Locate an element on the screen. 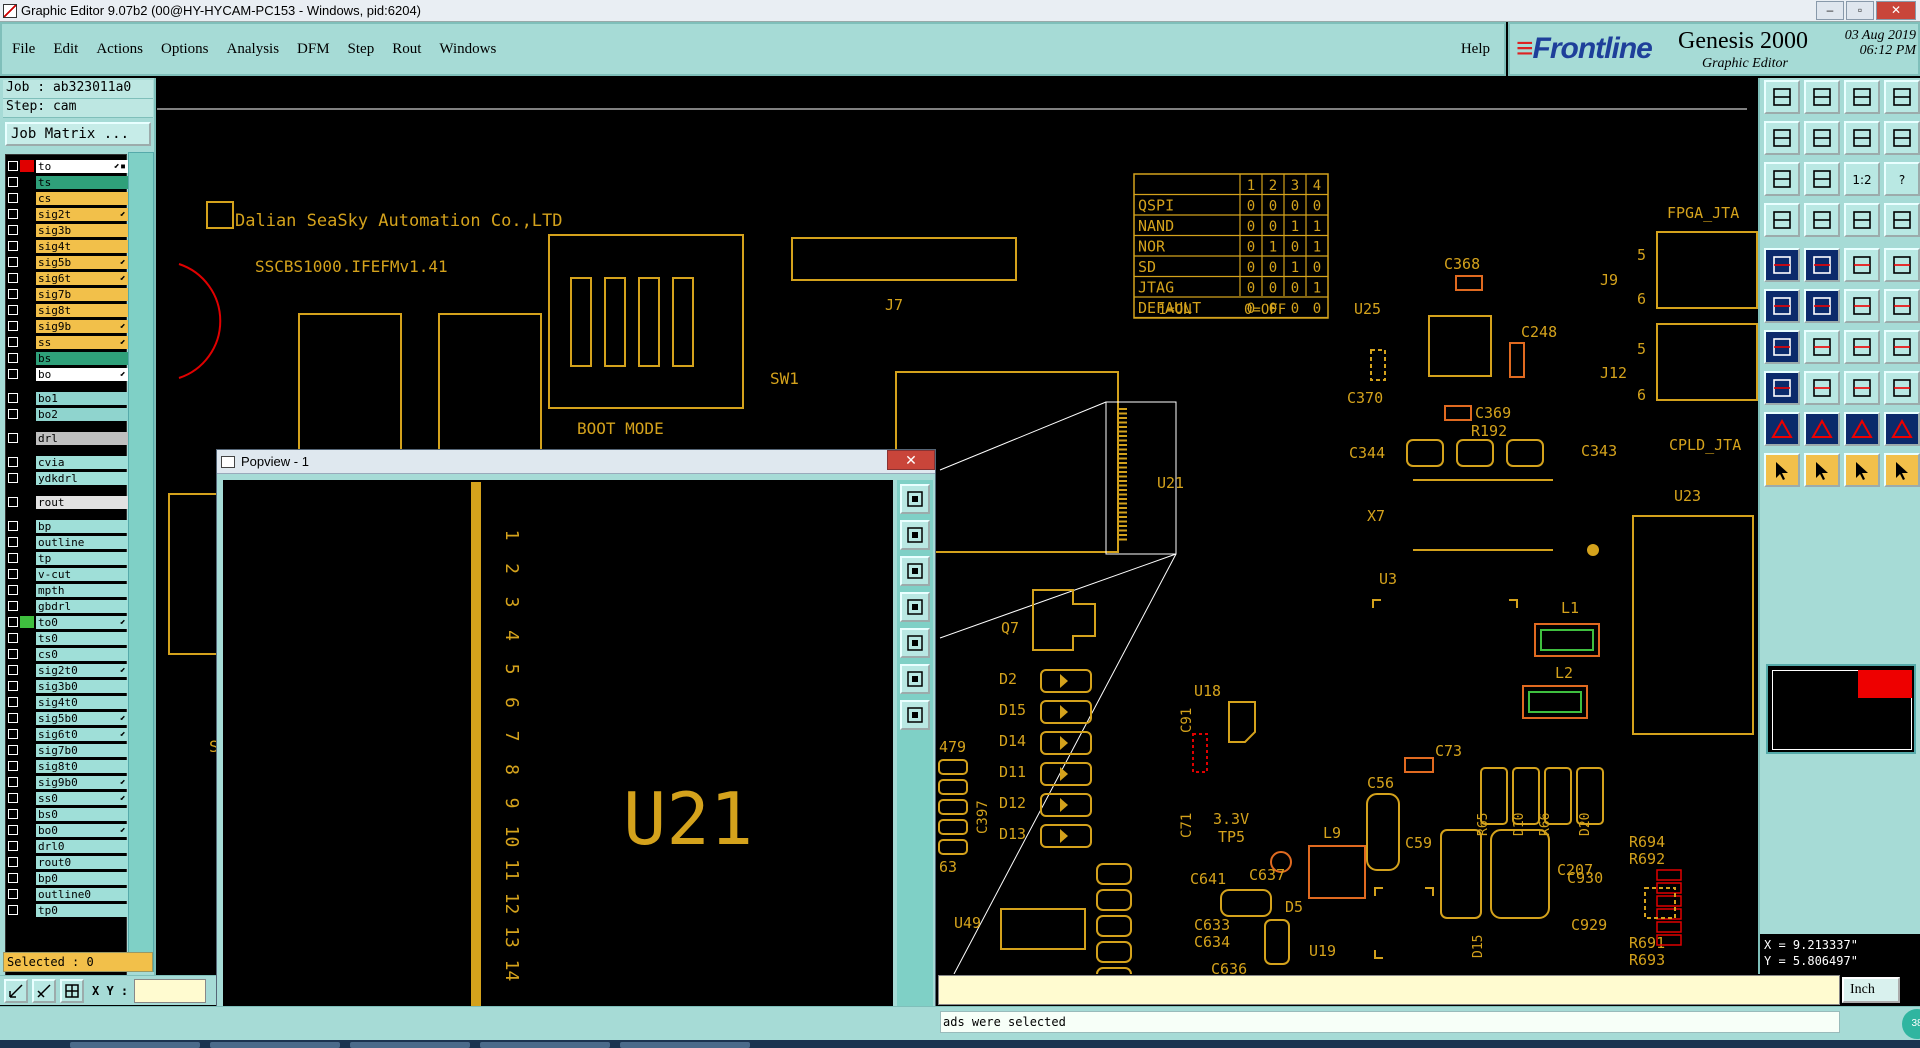 The height and width of the screenshot is (1048, 1920). layer-name: drl is located at coordinates (82, 438).